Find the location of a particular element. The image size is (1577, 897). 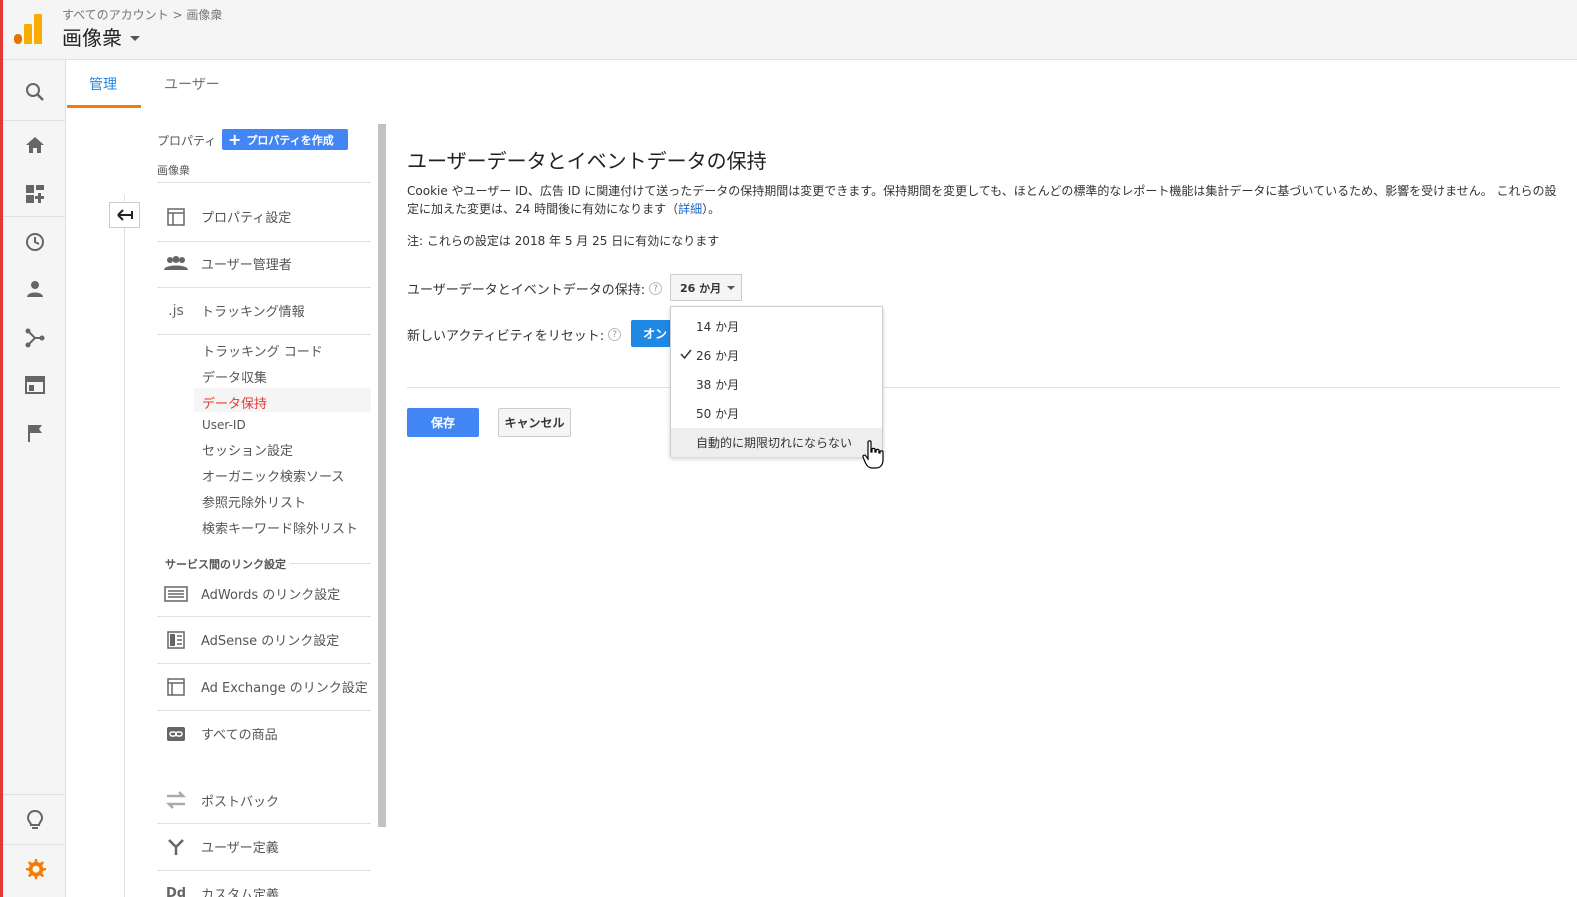

dd-icon: Dd is located at coordinates (176, 891).